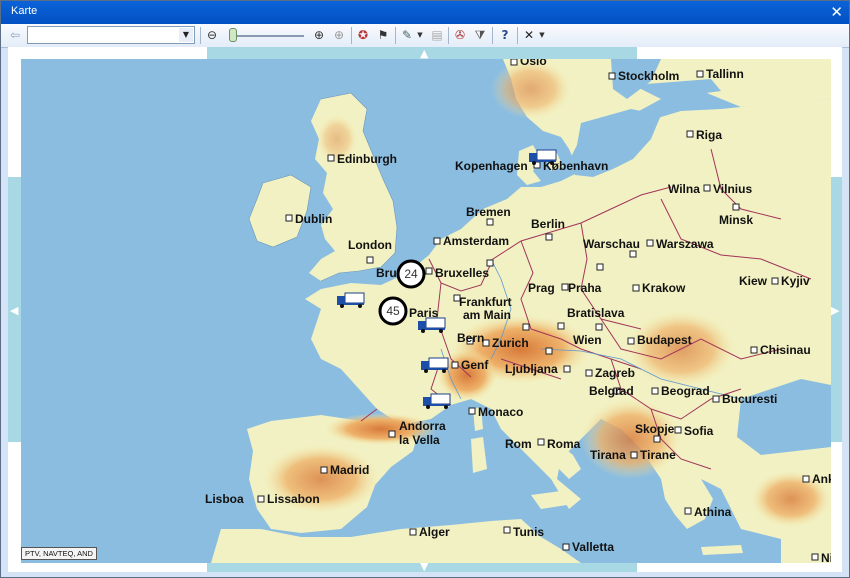 This screenshot has width=850, height=578. What do you see at coordinates (533, 63) in the screenshot?
I see `city-label: Oslo` at bounding box center [533, 63].